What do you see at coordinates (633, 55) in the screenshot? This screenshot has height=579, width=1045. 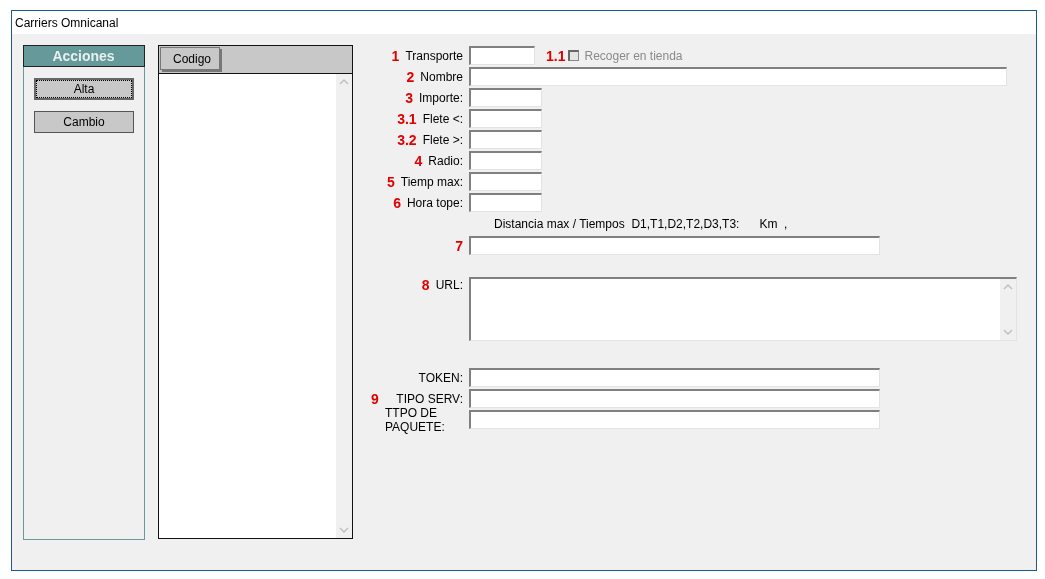 I see `checkbox-label: Recoger en tienda` at bounding box center [633, 55].